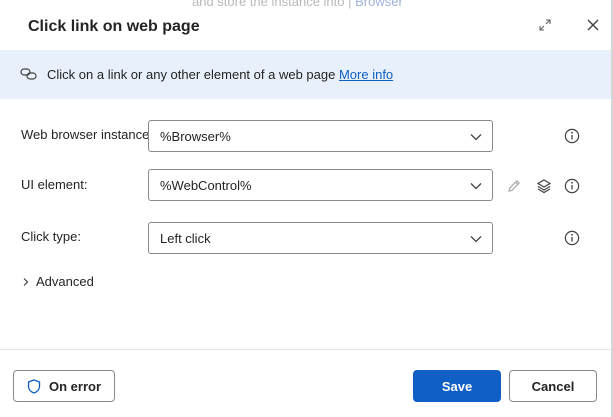  I want to click on web-browser-instance-label: Web browser instance:, so click(87, 134).